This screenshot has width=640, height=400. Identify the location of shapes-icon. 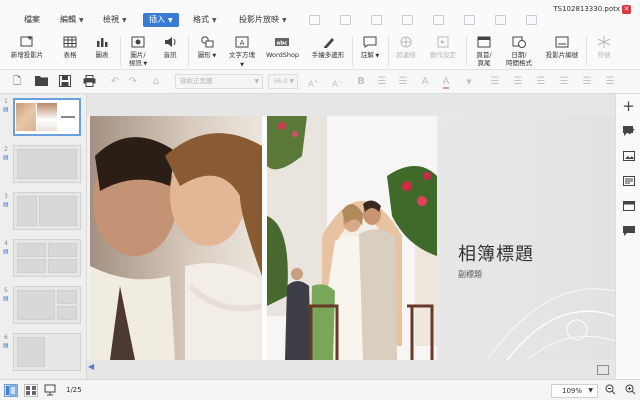
(207, 42).